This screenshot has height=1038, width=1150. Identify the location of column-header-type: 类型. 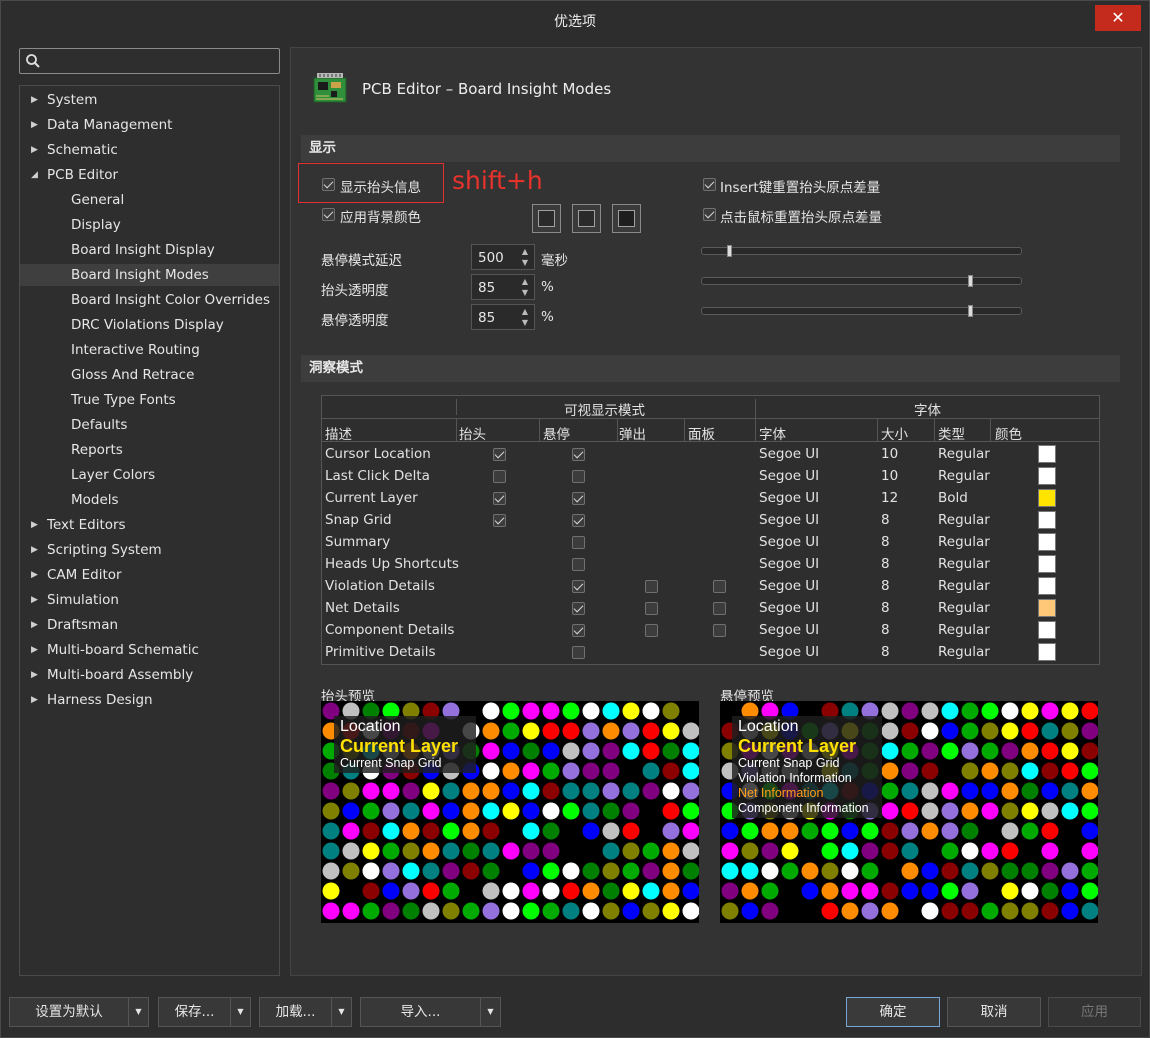
(951, 433).